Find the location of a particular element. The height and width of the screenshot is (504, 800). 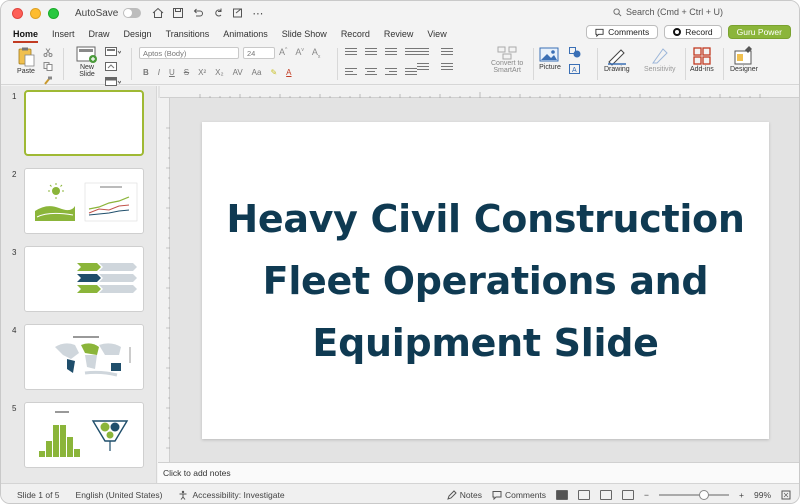

sensitivity-button: Sensitivity is located at coordinates (660, 59).